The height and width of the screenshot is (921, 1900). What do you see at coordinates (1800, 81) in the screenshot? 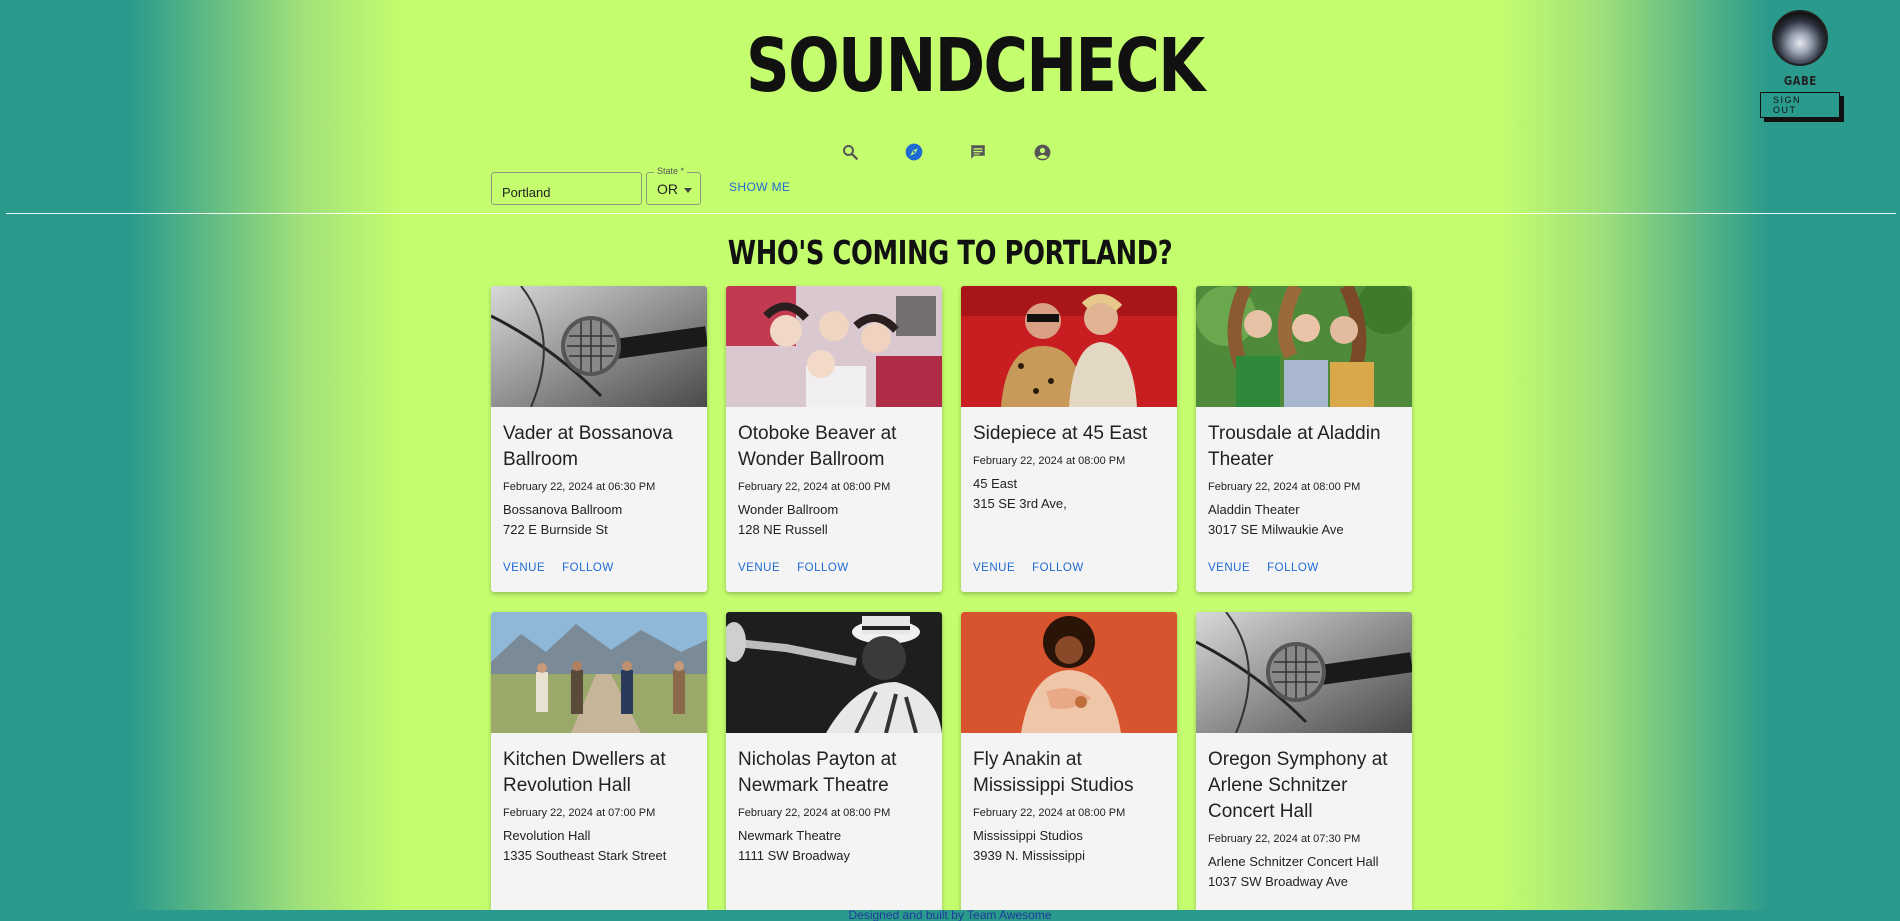
I see `user-name: GABE` at bounding box center [1800, 81].